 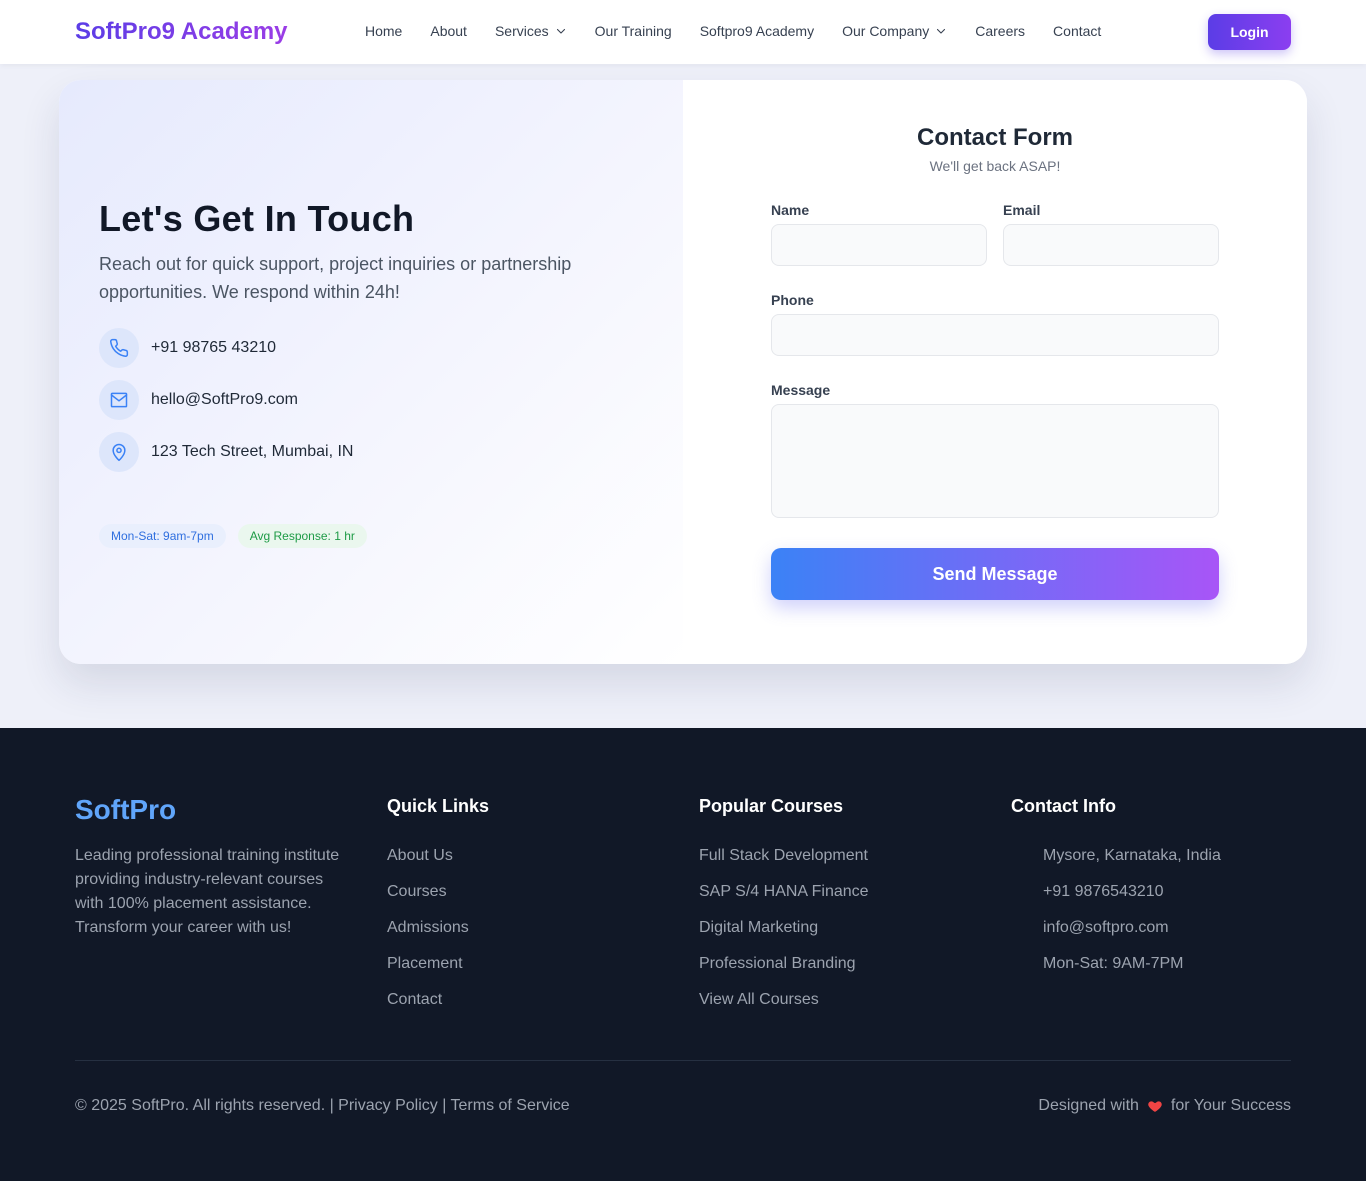 I want to click on footer-link-contact: Contact, so click(x=438, y=1009).